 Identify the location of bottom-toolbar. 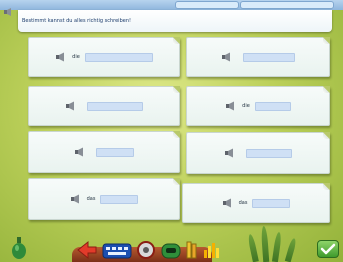
(171, 243).